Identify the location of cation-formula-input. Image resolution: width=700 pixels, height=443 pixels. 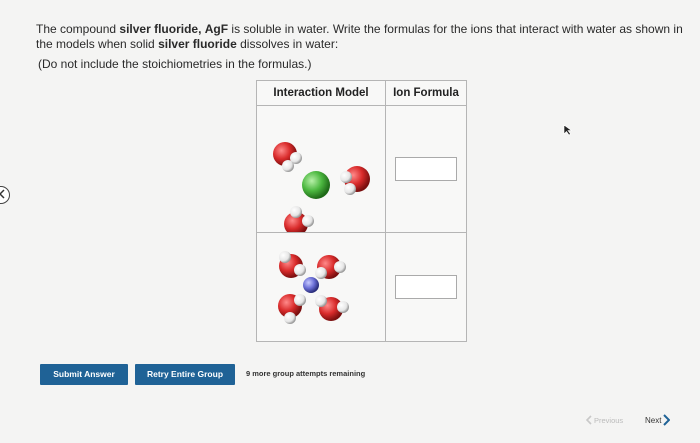
(426, 169).